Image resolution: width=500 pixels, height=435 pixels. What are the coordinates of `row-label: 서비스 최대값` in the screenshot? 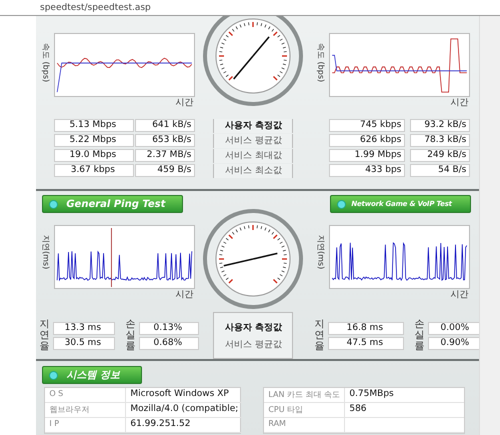 It's located at (253, 156).